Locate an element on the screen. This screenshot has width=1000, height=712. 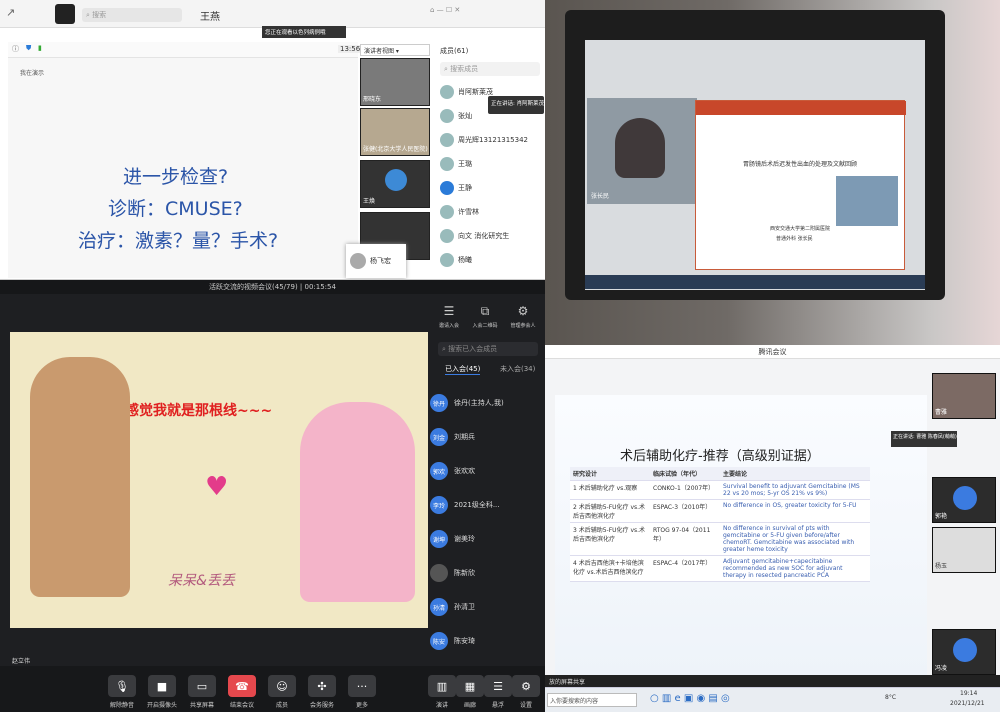
window-controls: ⌂ — ☐ ✕ is located at coordinates (445, 10).